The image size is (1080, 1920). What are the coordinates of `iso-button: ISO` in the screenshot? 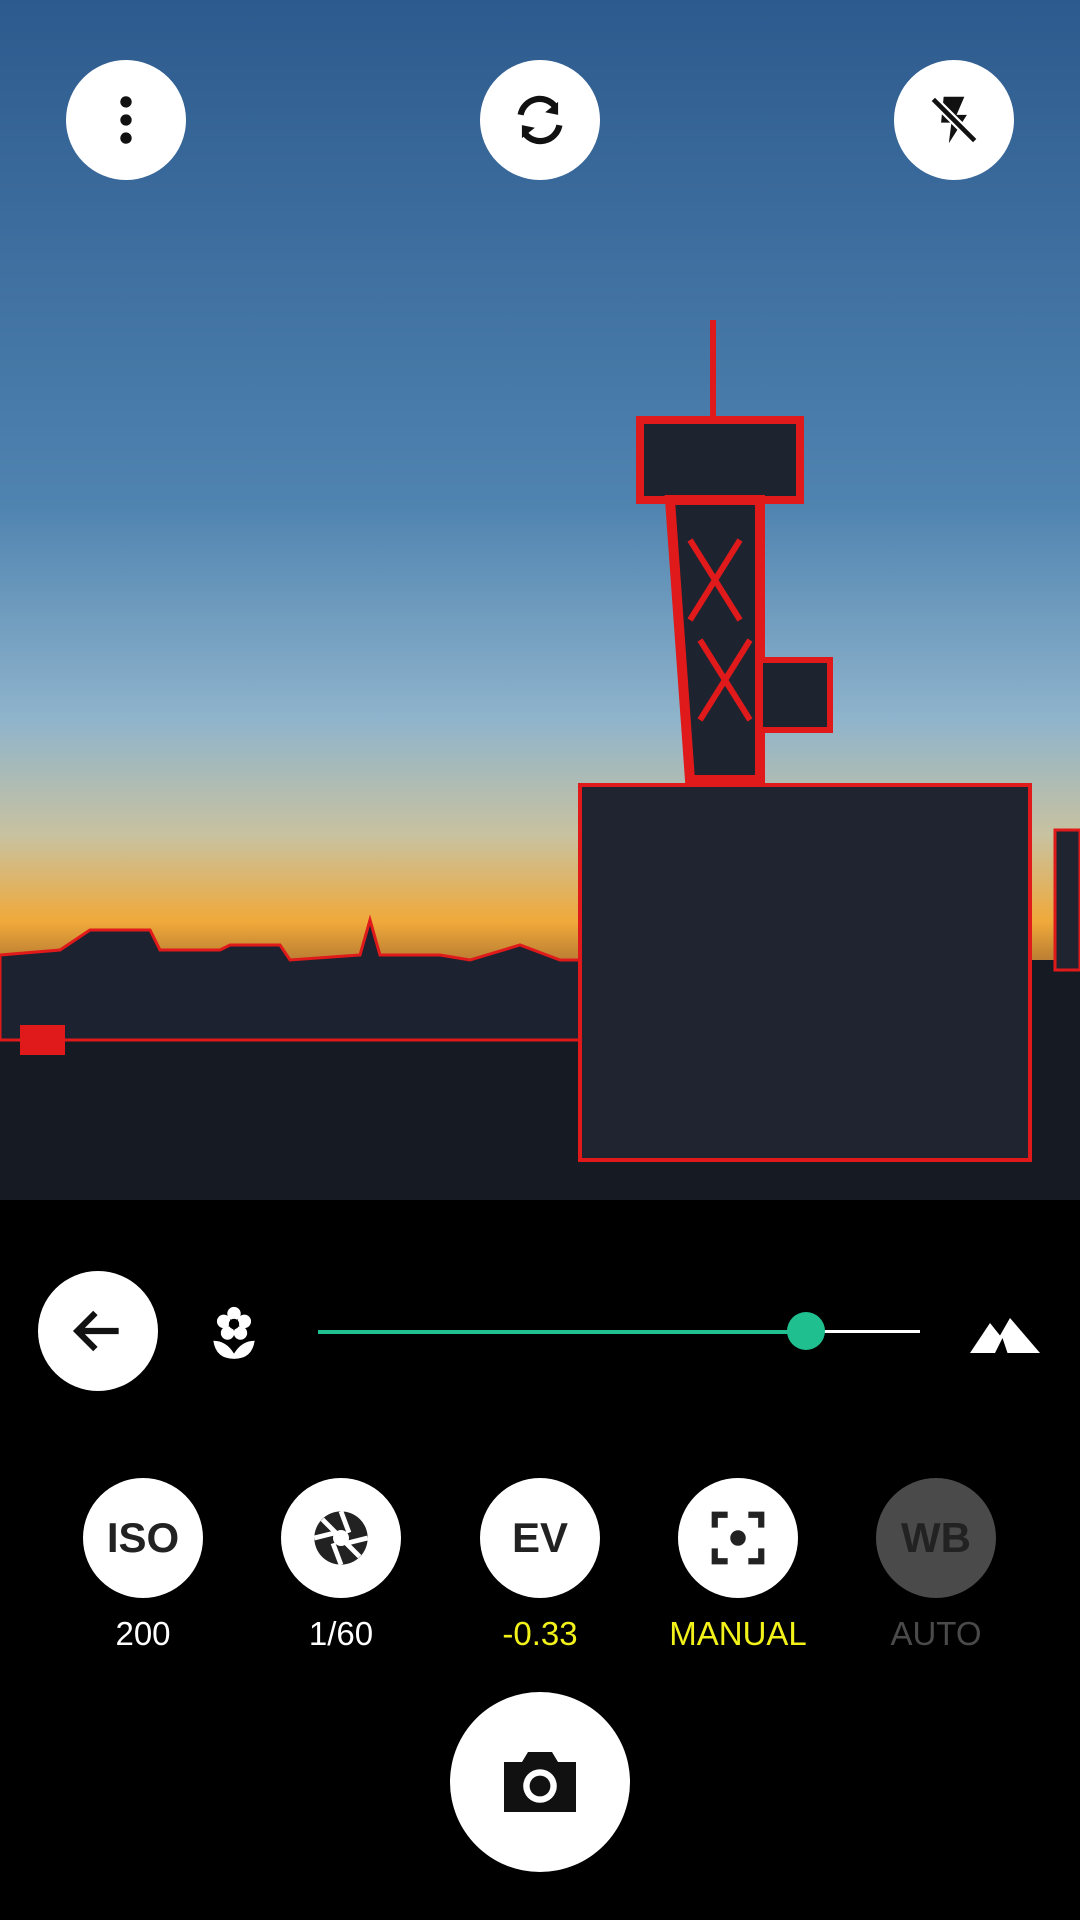 It's located at (143, 1538).